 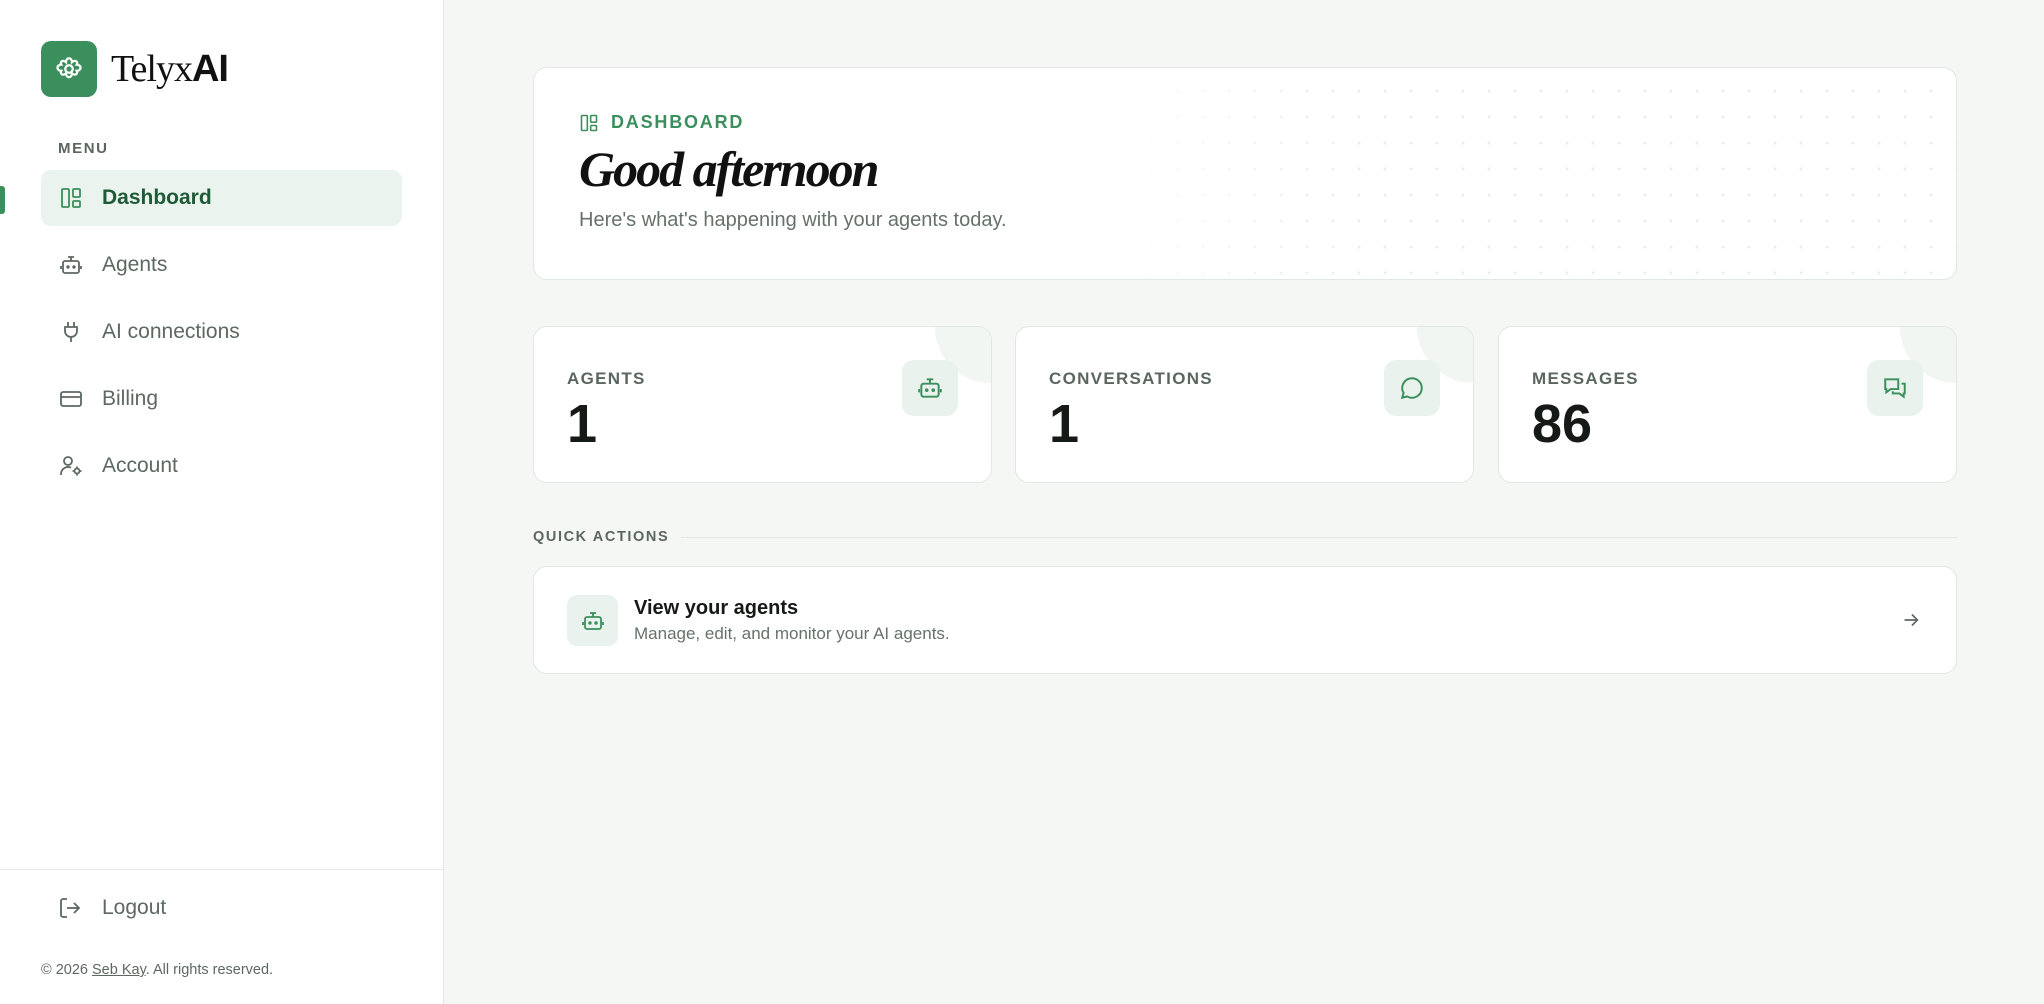 I want to click on stat-value: 86, so click(x=1562, y=424).